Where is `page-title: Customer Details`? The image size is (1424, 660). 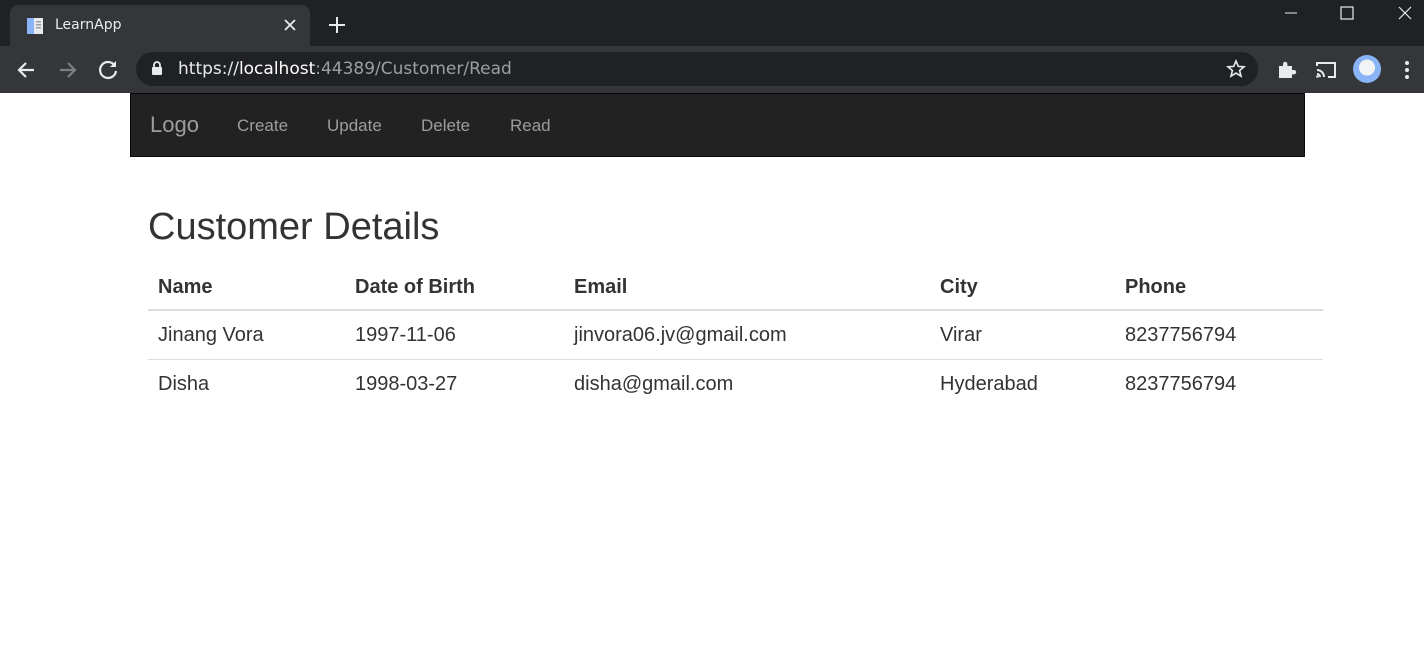 page-title: Customer Details is located at coordinates (294, 227).